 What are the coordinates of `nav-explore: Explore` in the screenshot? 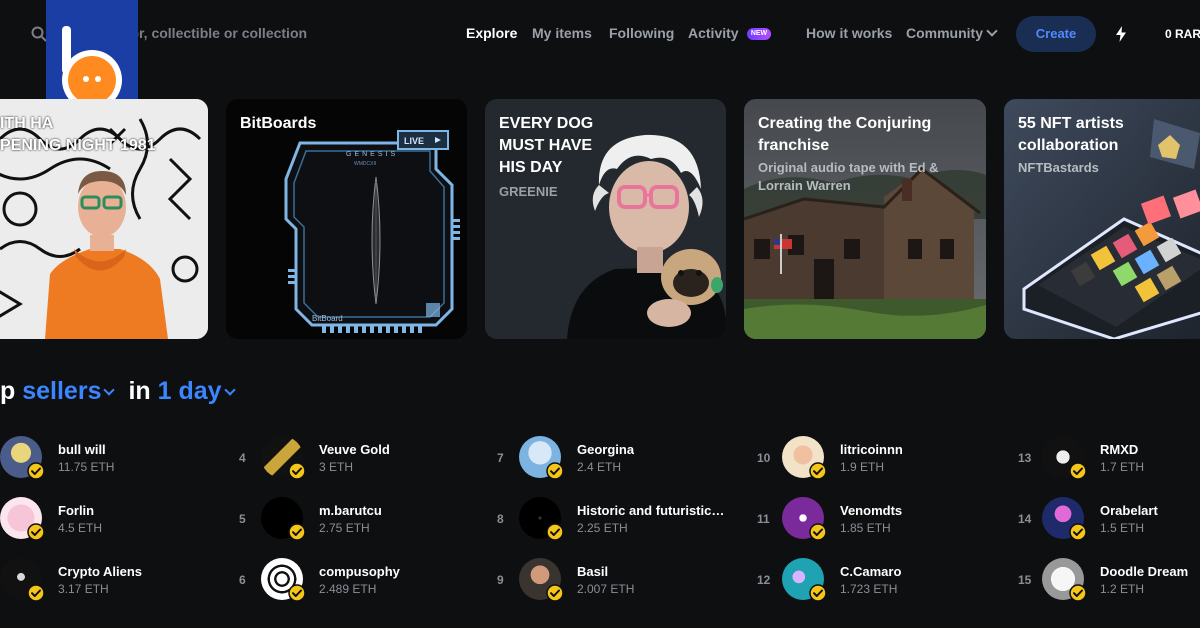 It's located at (491, 33).